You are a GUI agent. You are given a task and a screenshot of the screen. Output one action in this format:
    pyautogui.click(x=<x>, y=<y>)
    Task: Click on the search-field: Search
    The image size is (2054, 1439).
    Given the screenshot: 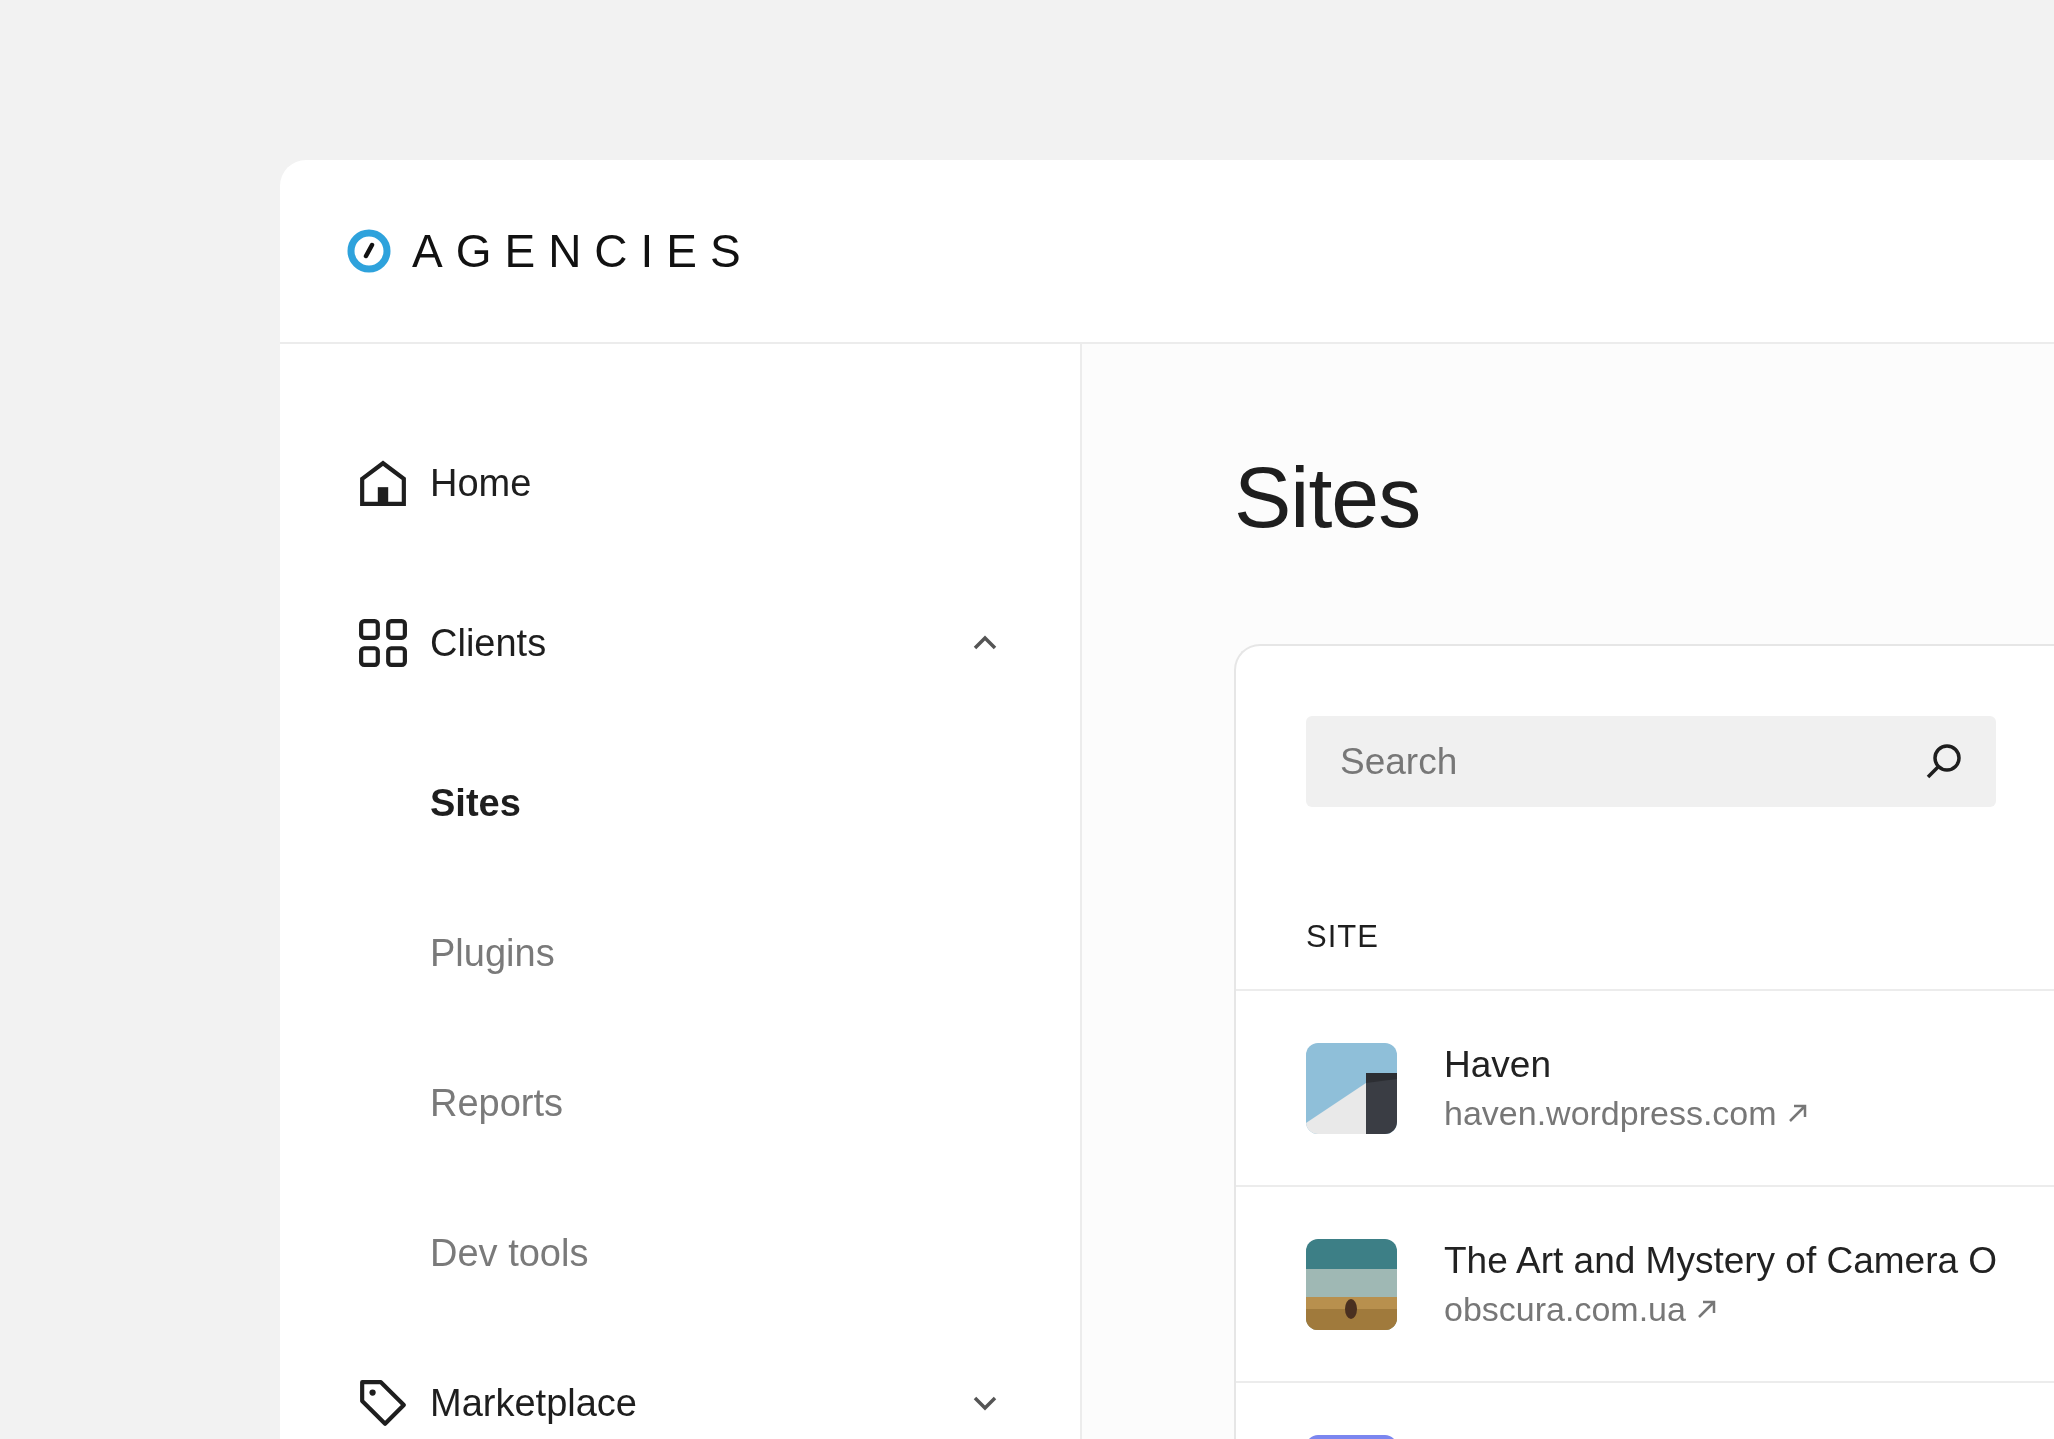 What is the action you would take?
    pyautogui.click(x=1651, y=761)
    